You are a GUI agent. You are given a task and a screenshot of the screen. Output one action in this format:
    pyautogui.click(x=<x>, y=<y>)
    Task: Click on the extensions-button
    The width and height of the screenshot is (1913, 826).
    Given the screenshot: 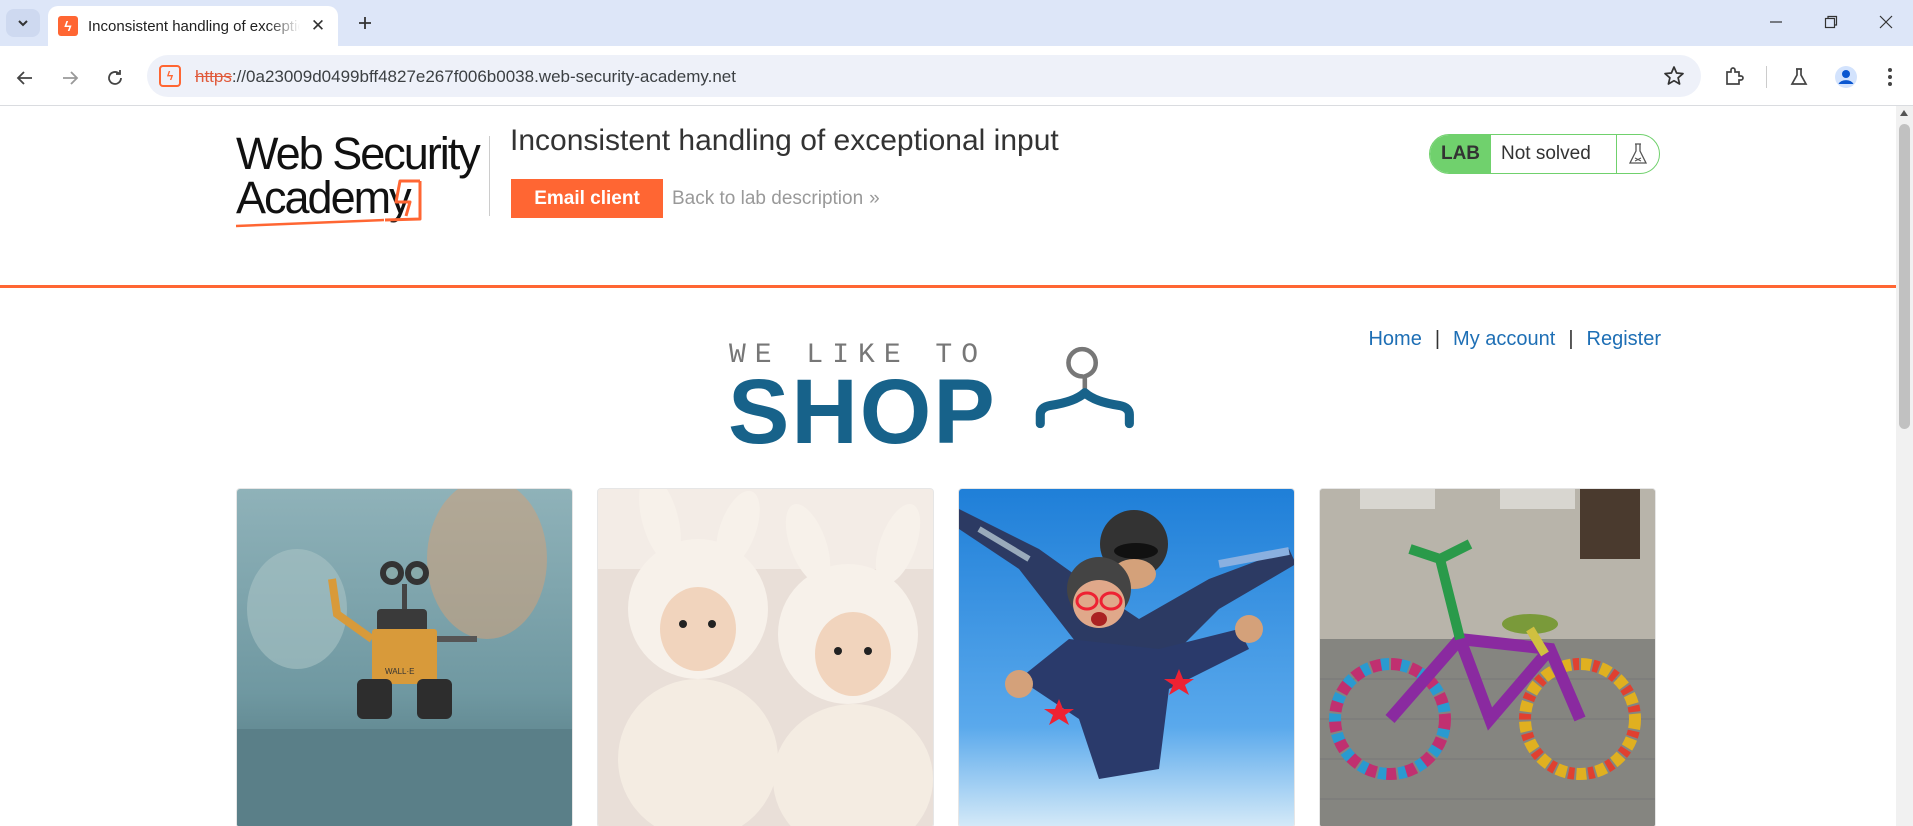 What is the action you would take?
    pyautogui.click(x=1734, y=77)
    